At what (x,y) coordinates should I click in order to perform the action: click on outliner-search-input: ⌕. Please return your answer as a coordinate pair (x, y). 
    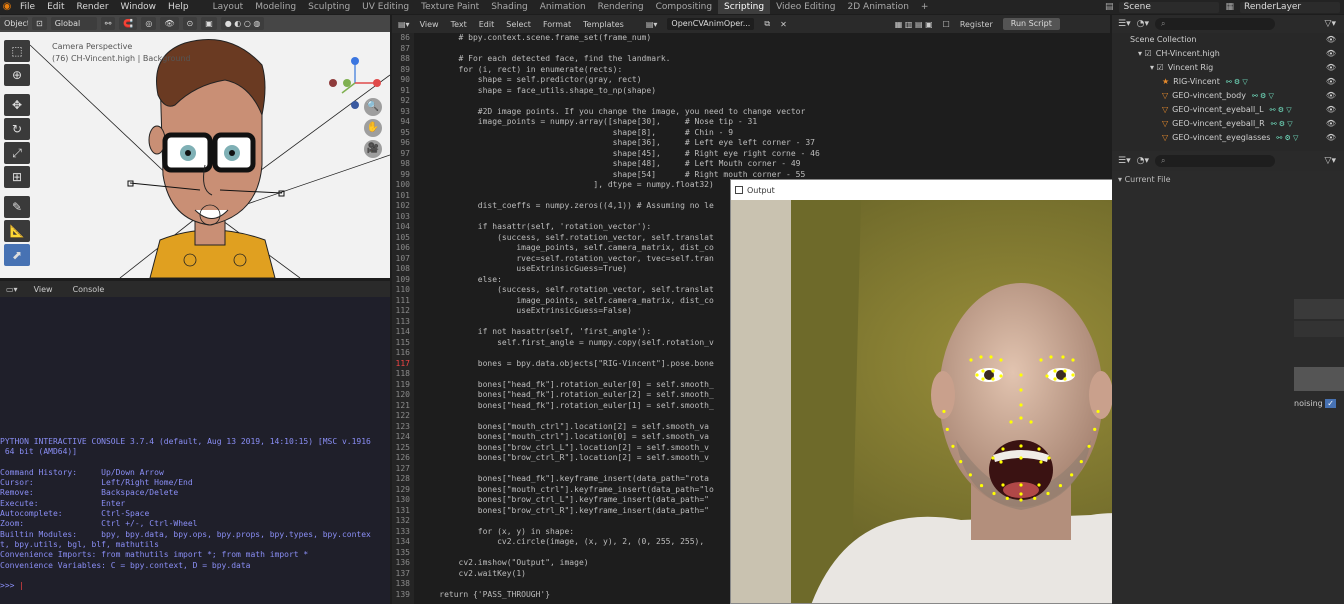
    Looking at the image, I should click on (1214, 24).